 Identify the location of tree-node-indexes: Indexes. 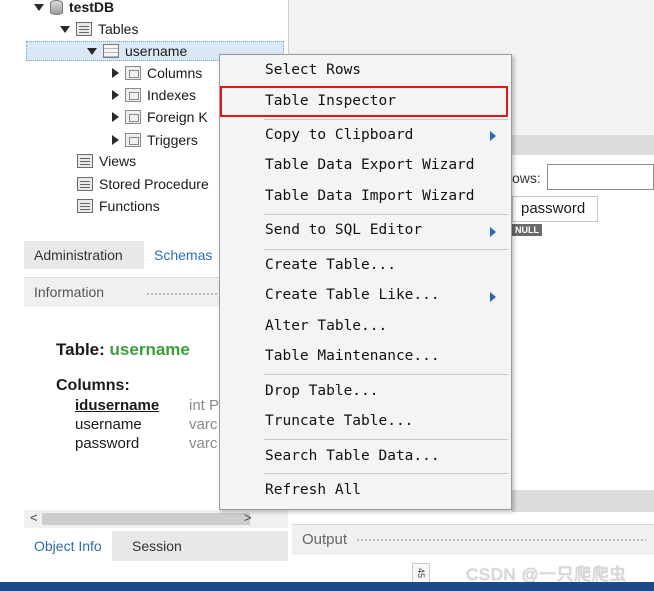
(154, 95).